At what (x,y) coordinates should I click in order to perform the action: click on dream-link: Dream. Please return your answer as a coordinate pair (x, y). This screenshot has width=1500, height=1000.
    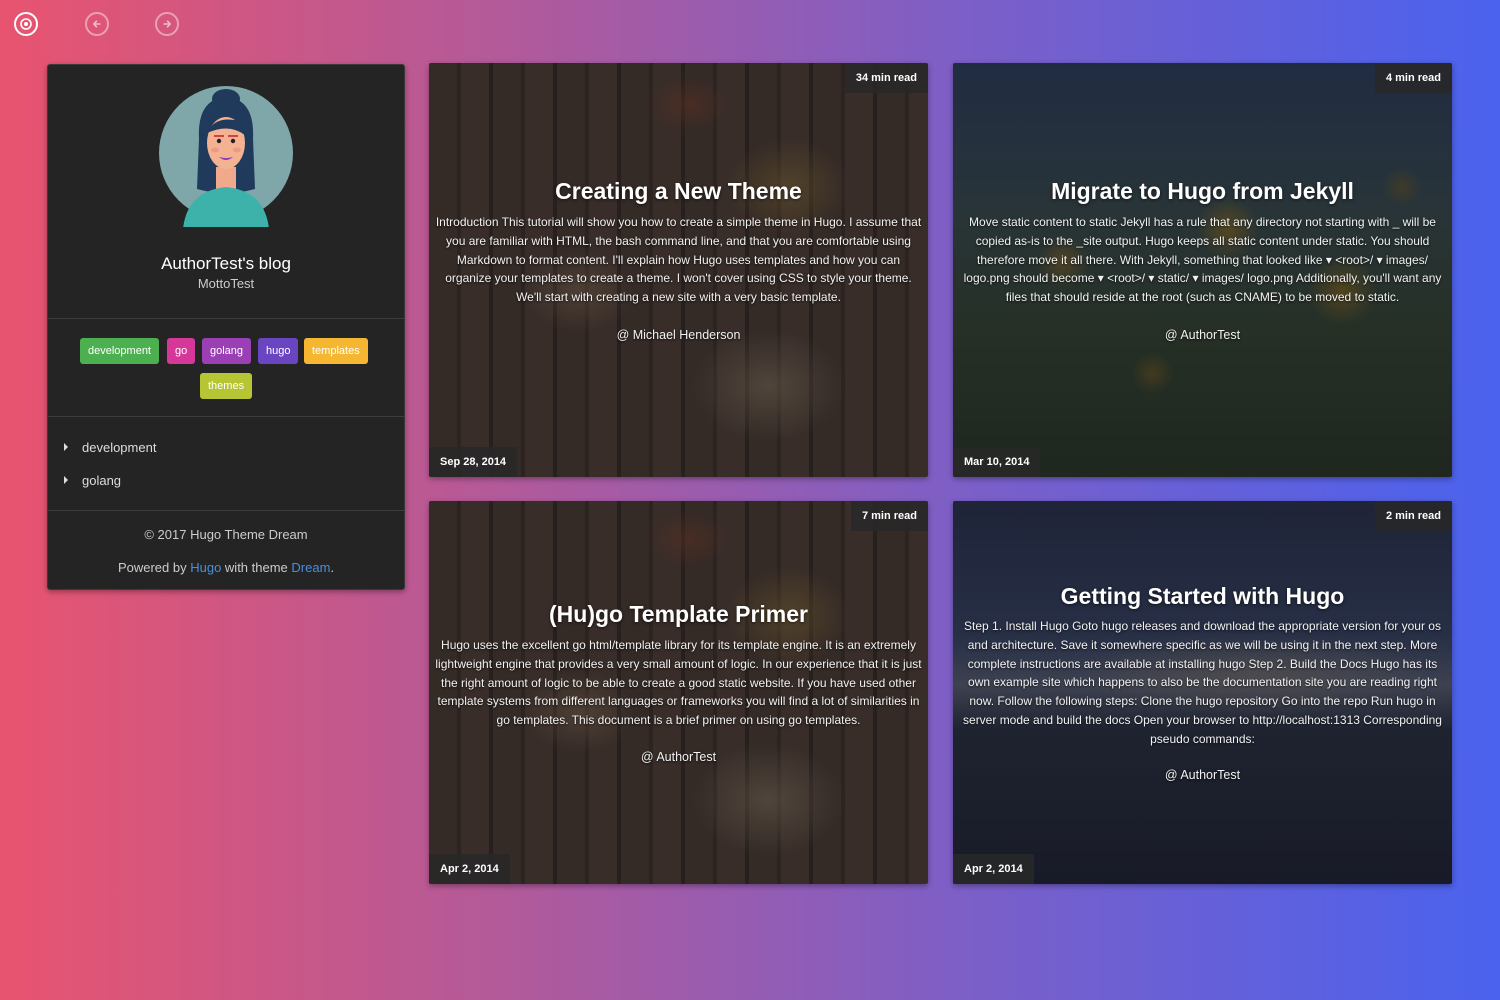
    Looking at the image, I should click on (310, 567).